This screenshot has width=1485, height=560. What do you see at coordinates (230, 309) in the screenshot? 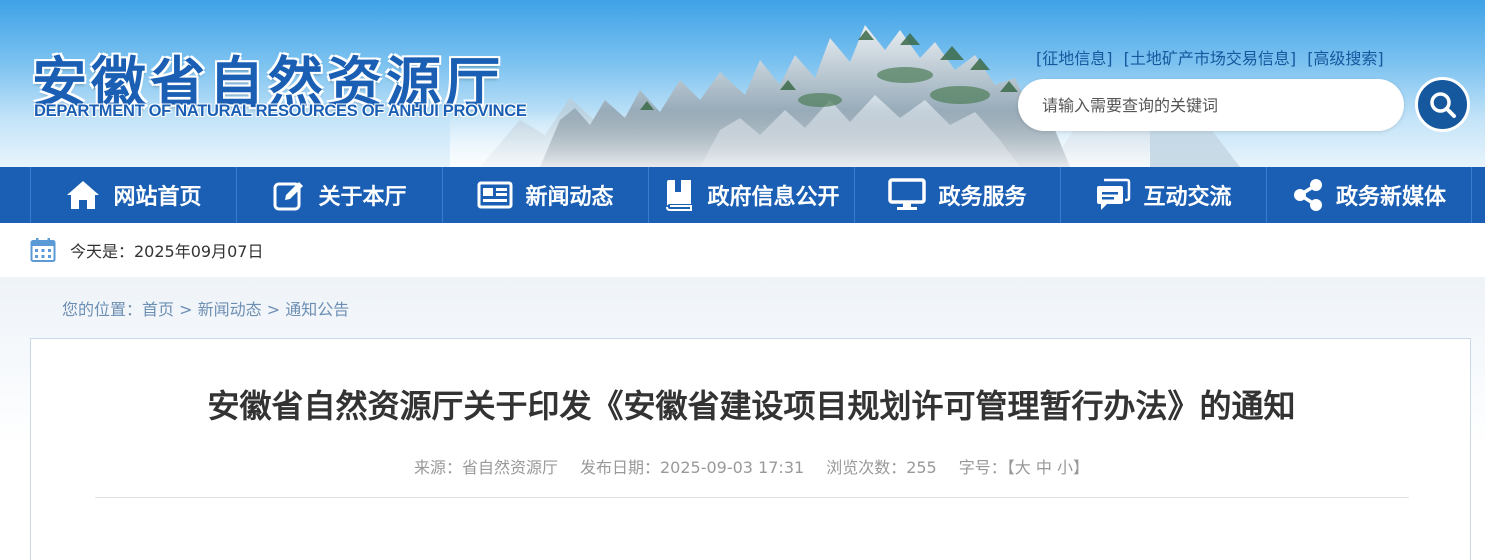
I see `breadcrumb-news: 新闻动态` at bounding box center [230, 309].